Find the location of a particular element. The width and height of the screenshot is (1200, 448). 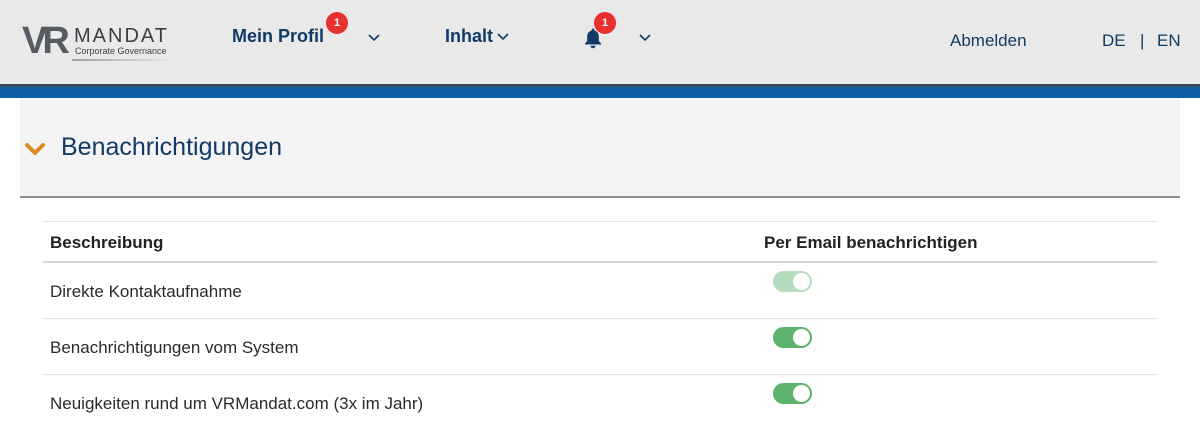

section-collapse-chevron-icon is located at coordinates (35, 149).